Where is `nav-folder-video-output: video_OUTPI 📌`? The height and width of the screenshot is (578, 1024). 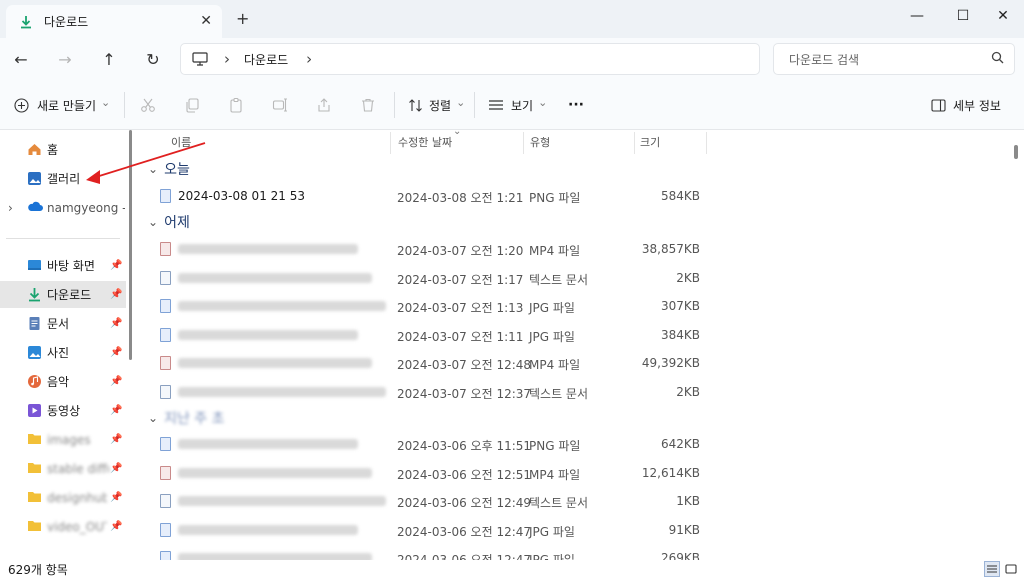 nav-folder-video-output: video_OUTPI 📌 is located at coordinates (63, 526).